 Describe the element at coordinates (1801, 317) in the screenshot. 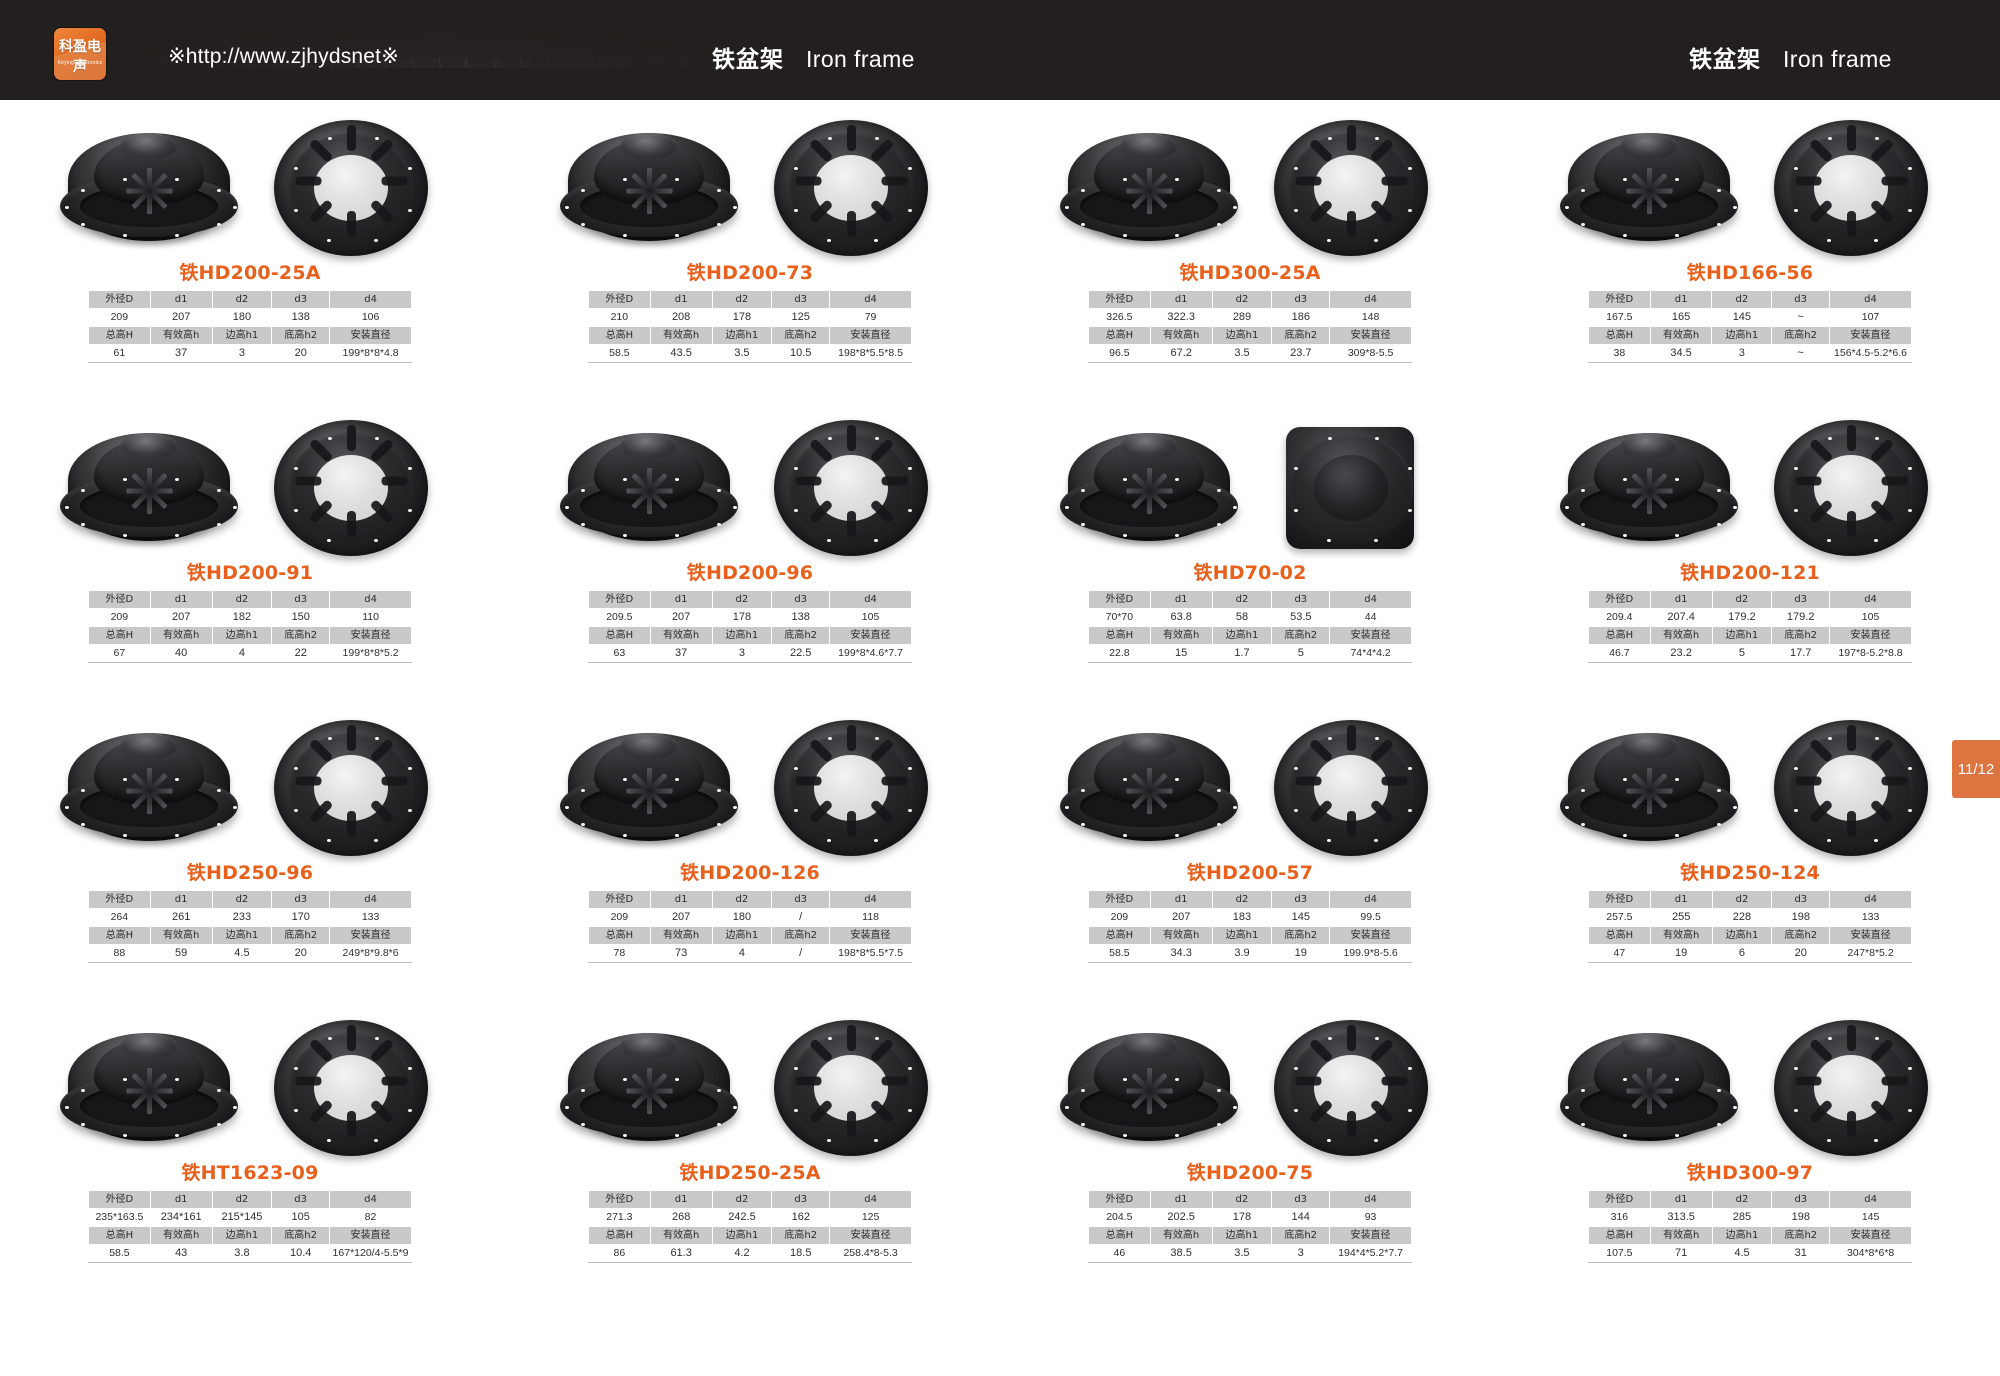

I see `spec-values-diameters-cell: ~` at that location.